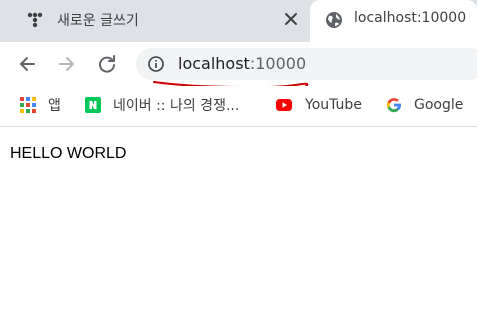 The image size is (477, 319). Describe the element at coordinates (27, 64) in the screenshot. I see `back-arrow-icon` at that location.